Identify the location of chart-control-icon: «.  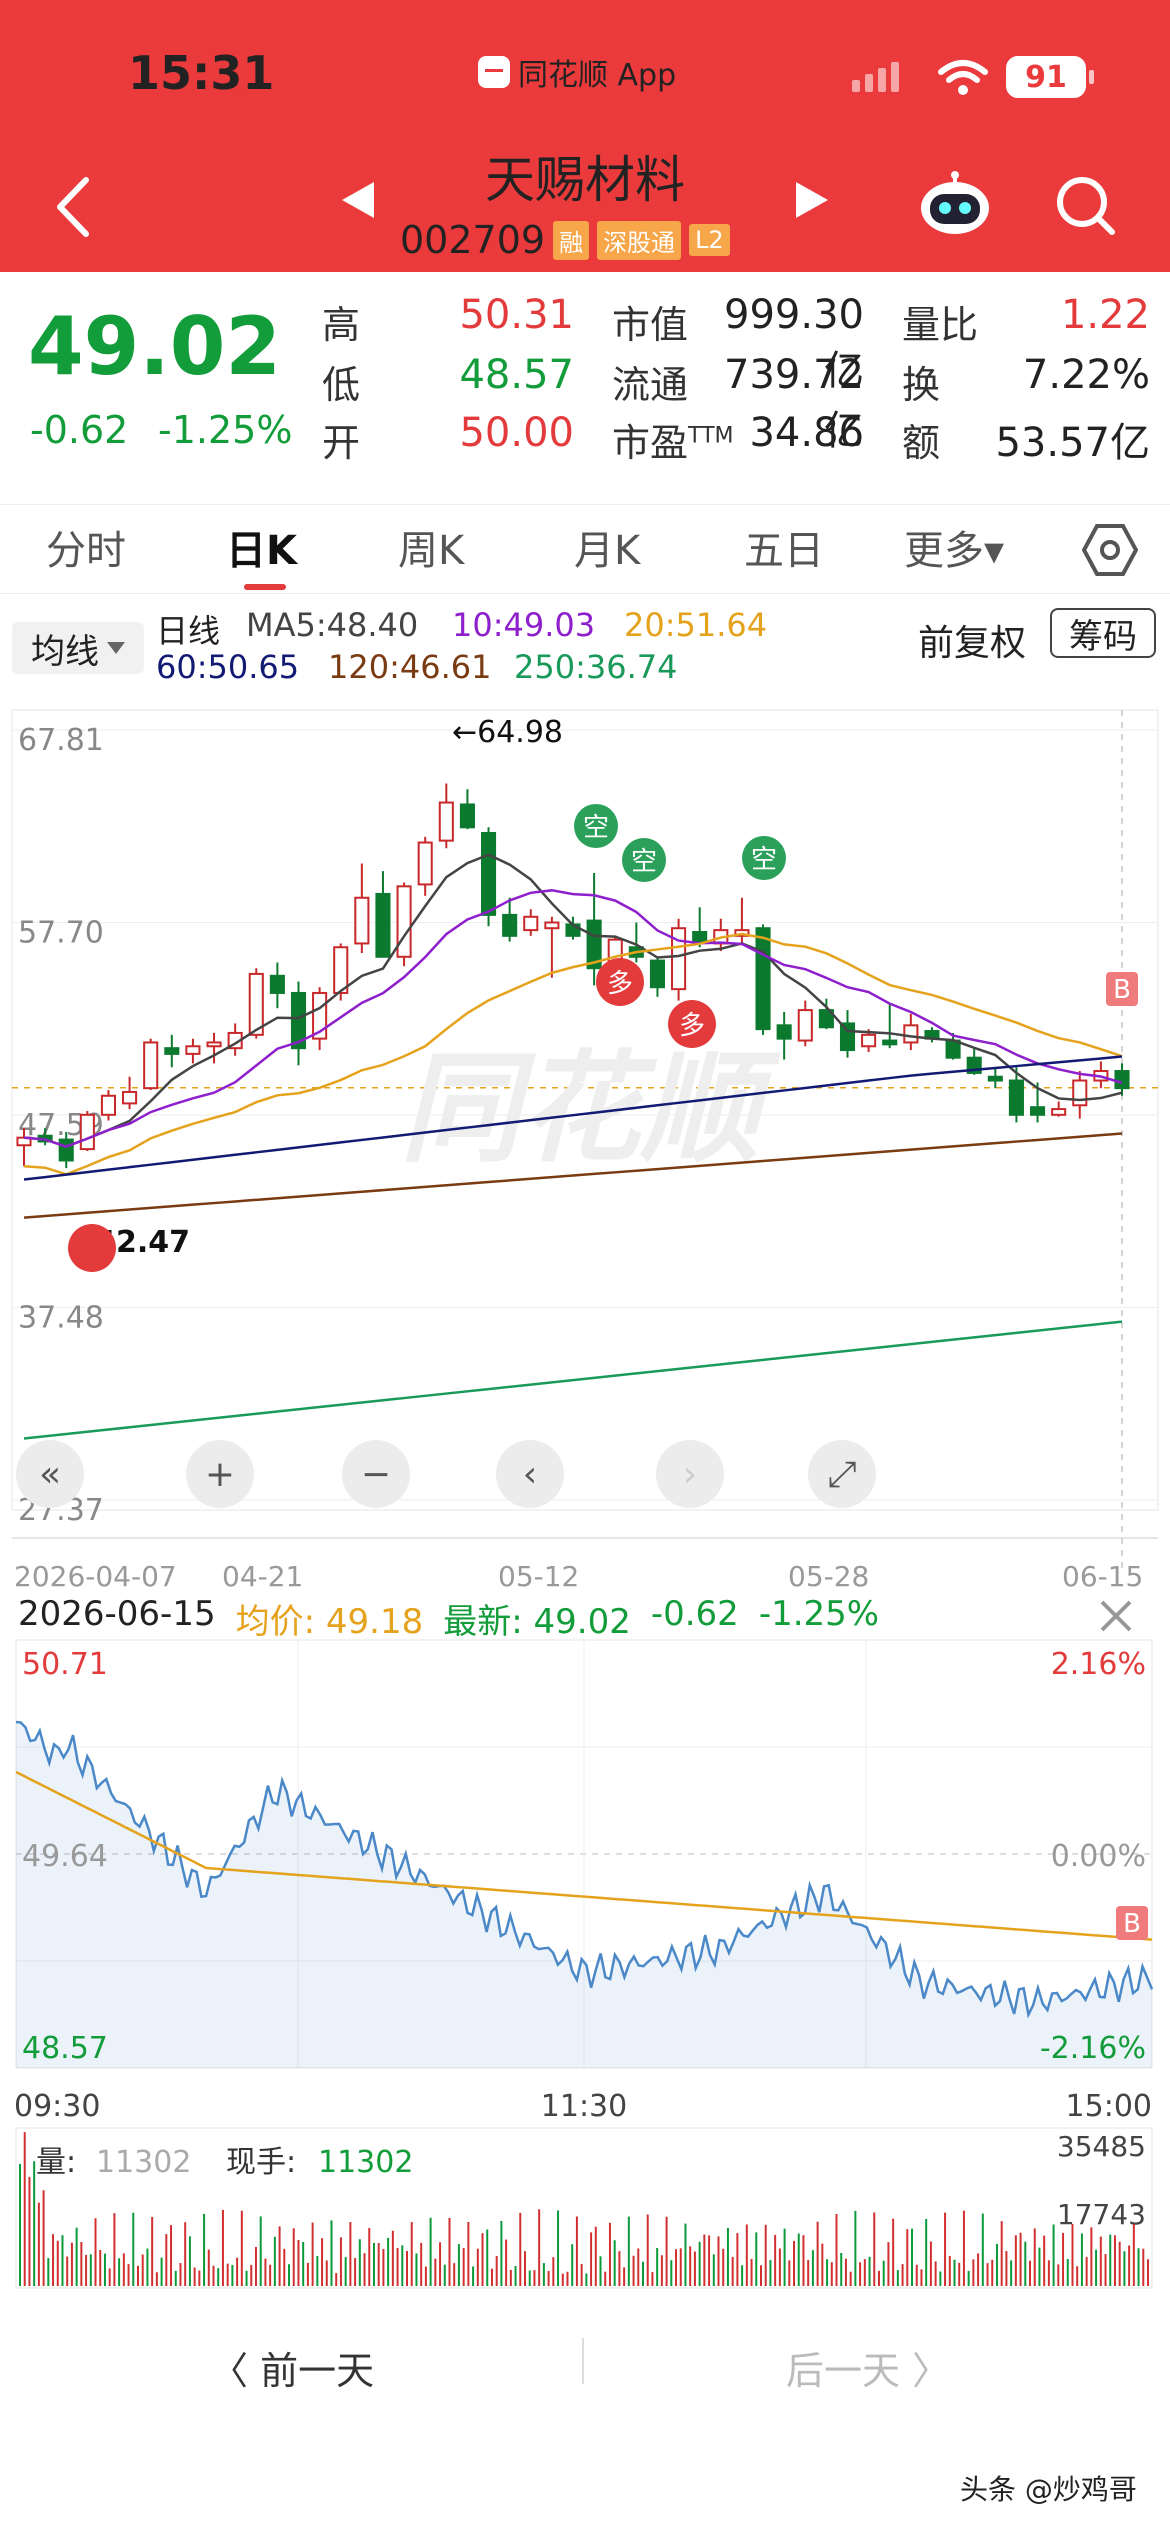
(50, 1474).